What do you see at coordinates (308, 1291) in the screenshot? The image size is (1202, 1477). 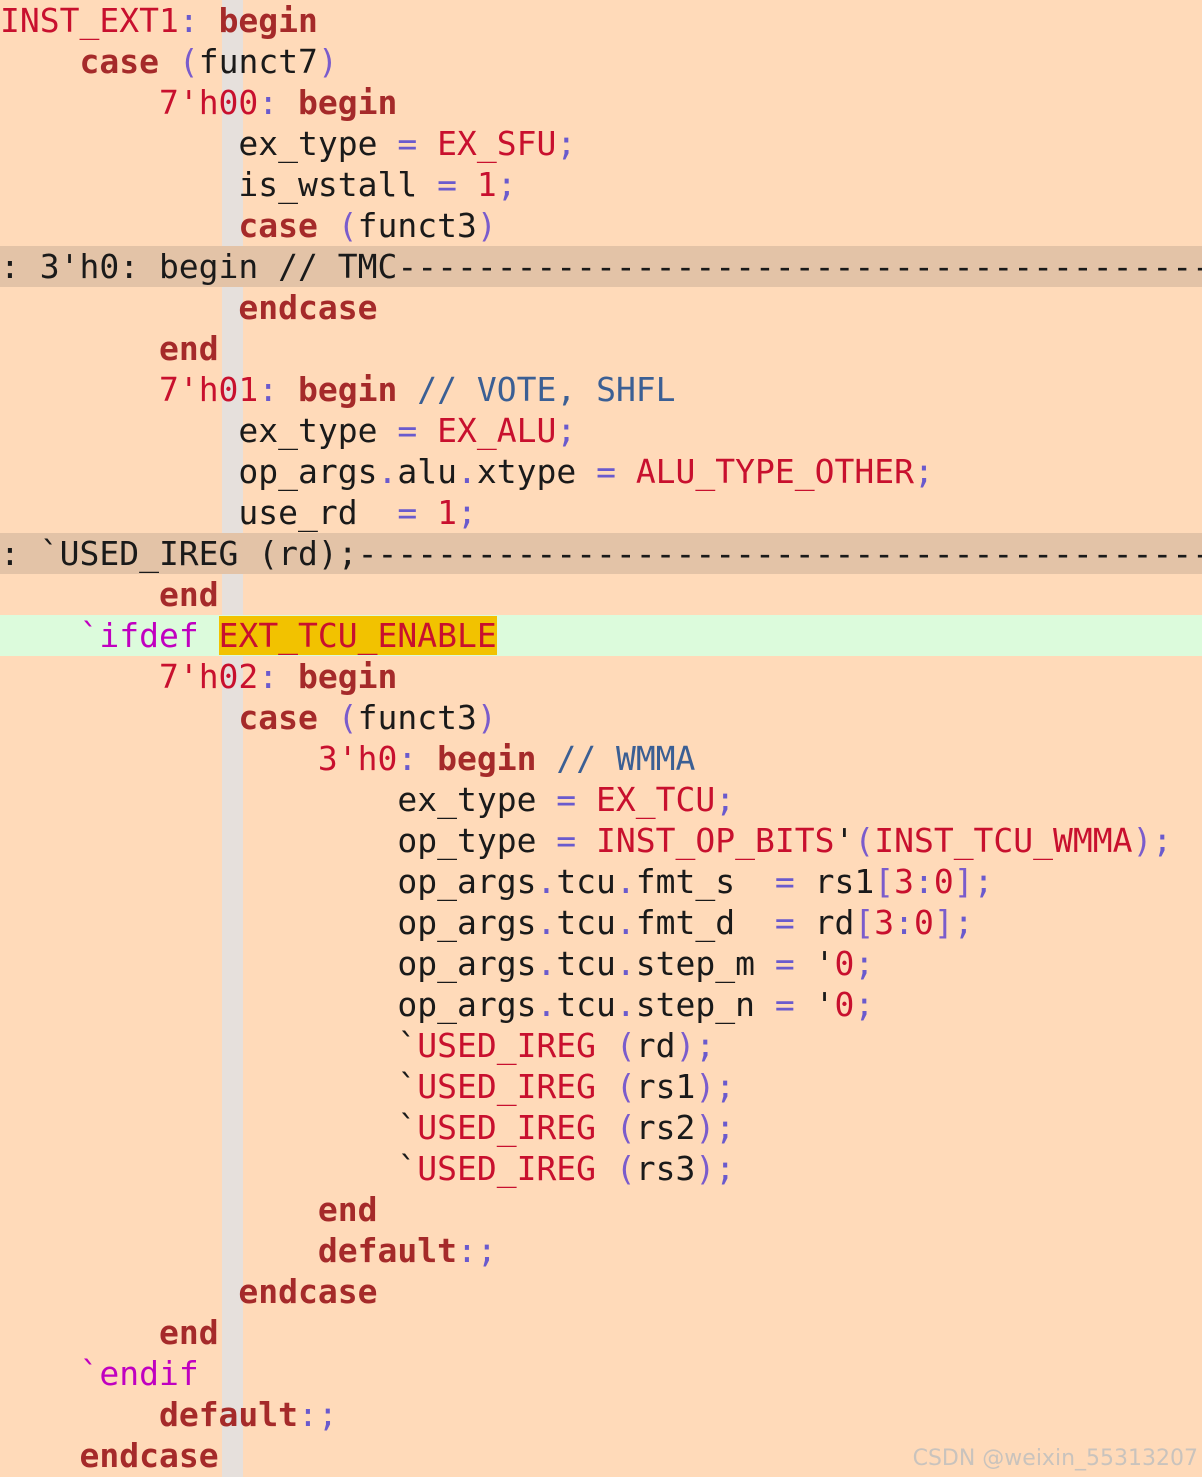 I see `code-token: endcase` at bounding box center [308, 1291].